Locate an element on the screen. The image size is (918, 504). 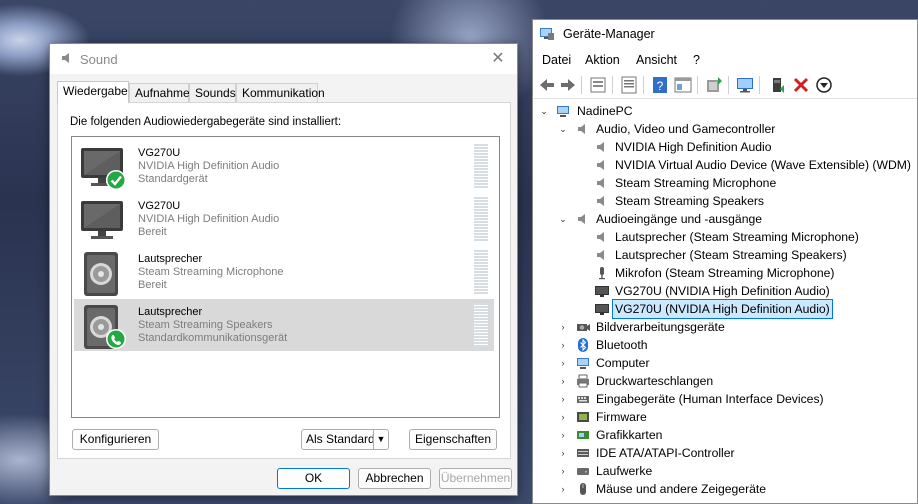
tree-node-device: NVIDIA High Definition Audio is located at coordinates (723, 147).